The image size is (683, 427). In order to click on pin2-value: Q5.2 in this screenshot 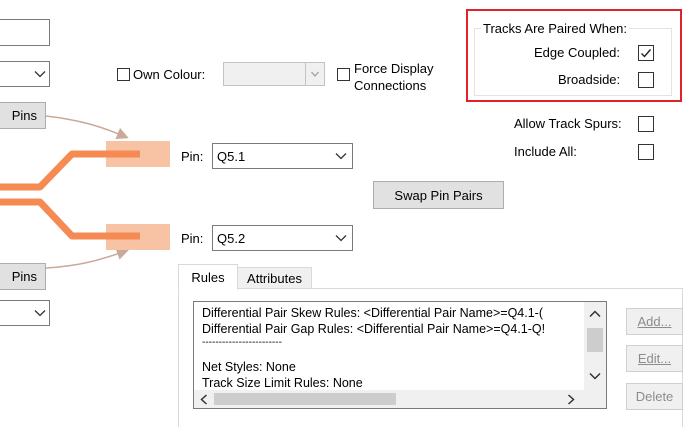, I will do `click(231, 238)`.